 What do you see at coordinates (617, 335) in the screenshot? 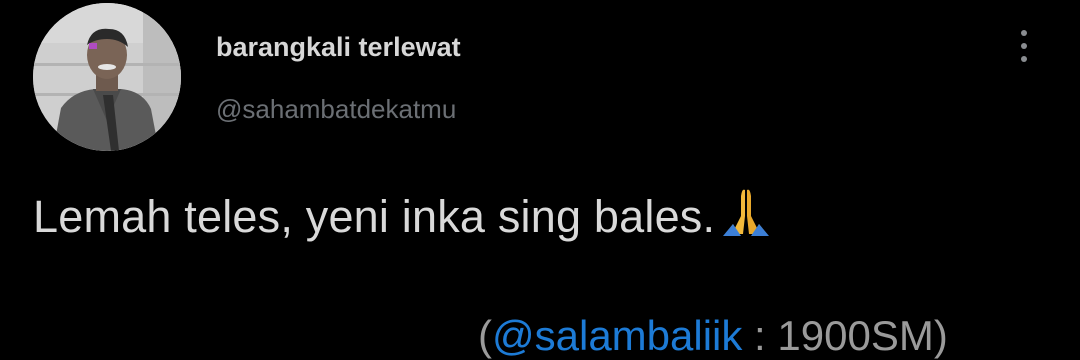
I see `credit-mention-link: @salambaliik` at bounding box center [617, 335].